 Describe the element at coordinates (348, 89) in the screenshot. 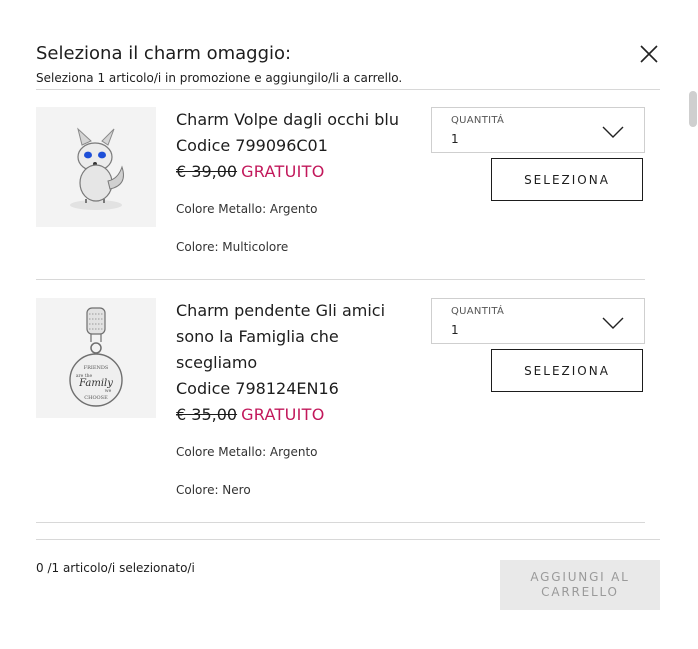

I see `header-divider` at that location.